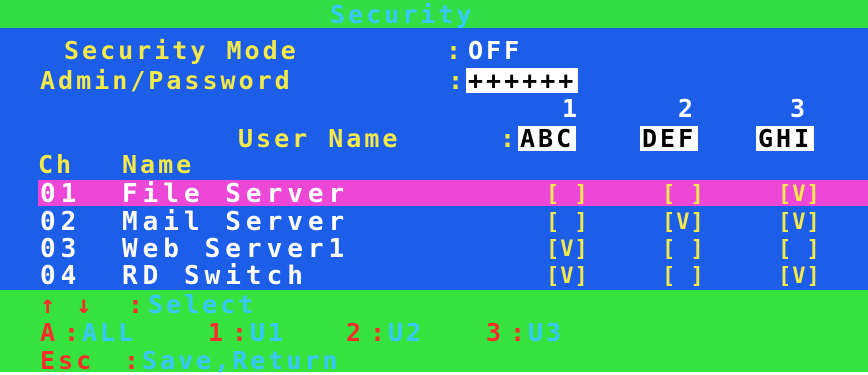 The height and width of the screenshot is (375, 868). Describe the element at coordinates (181, 50) in the screenshot. I see `security-mode-label: Security Mode` at that location.